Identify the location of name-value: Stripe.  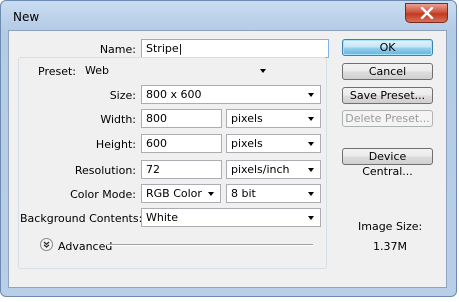
(162, 48).